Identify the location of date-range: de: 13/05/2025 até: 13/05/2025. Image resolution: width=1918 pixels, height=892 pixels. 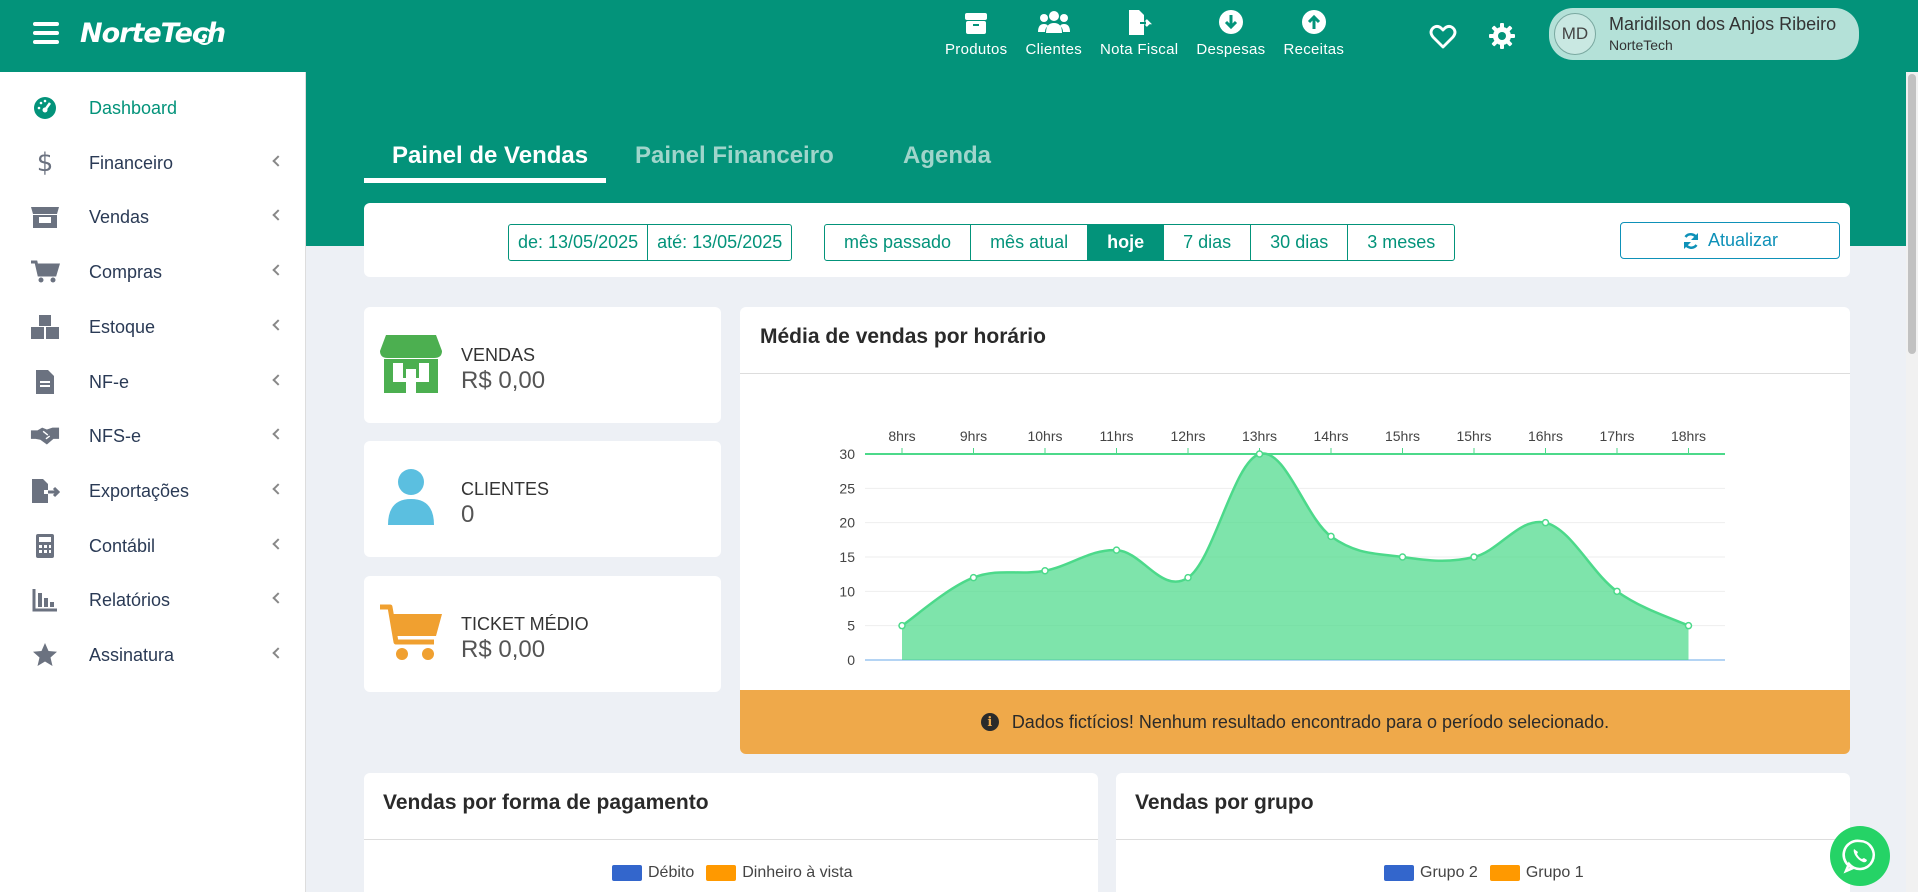
(650, 242).